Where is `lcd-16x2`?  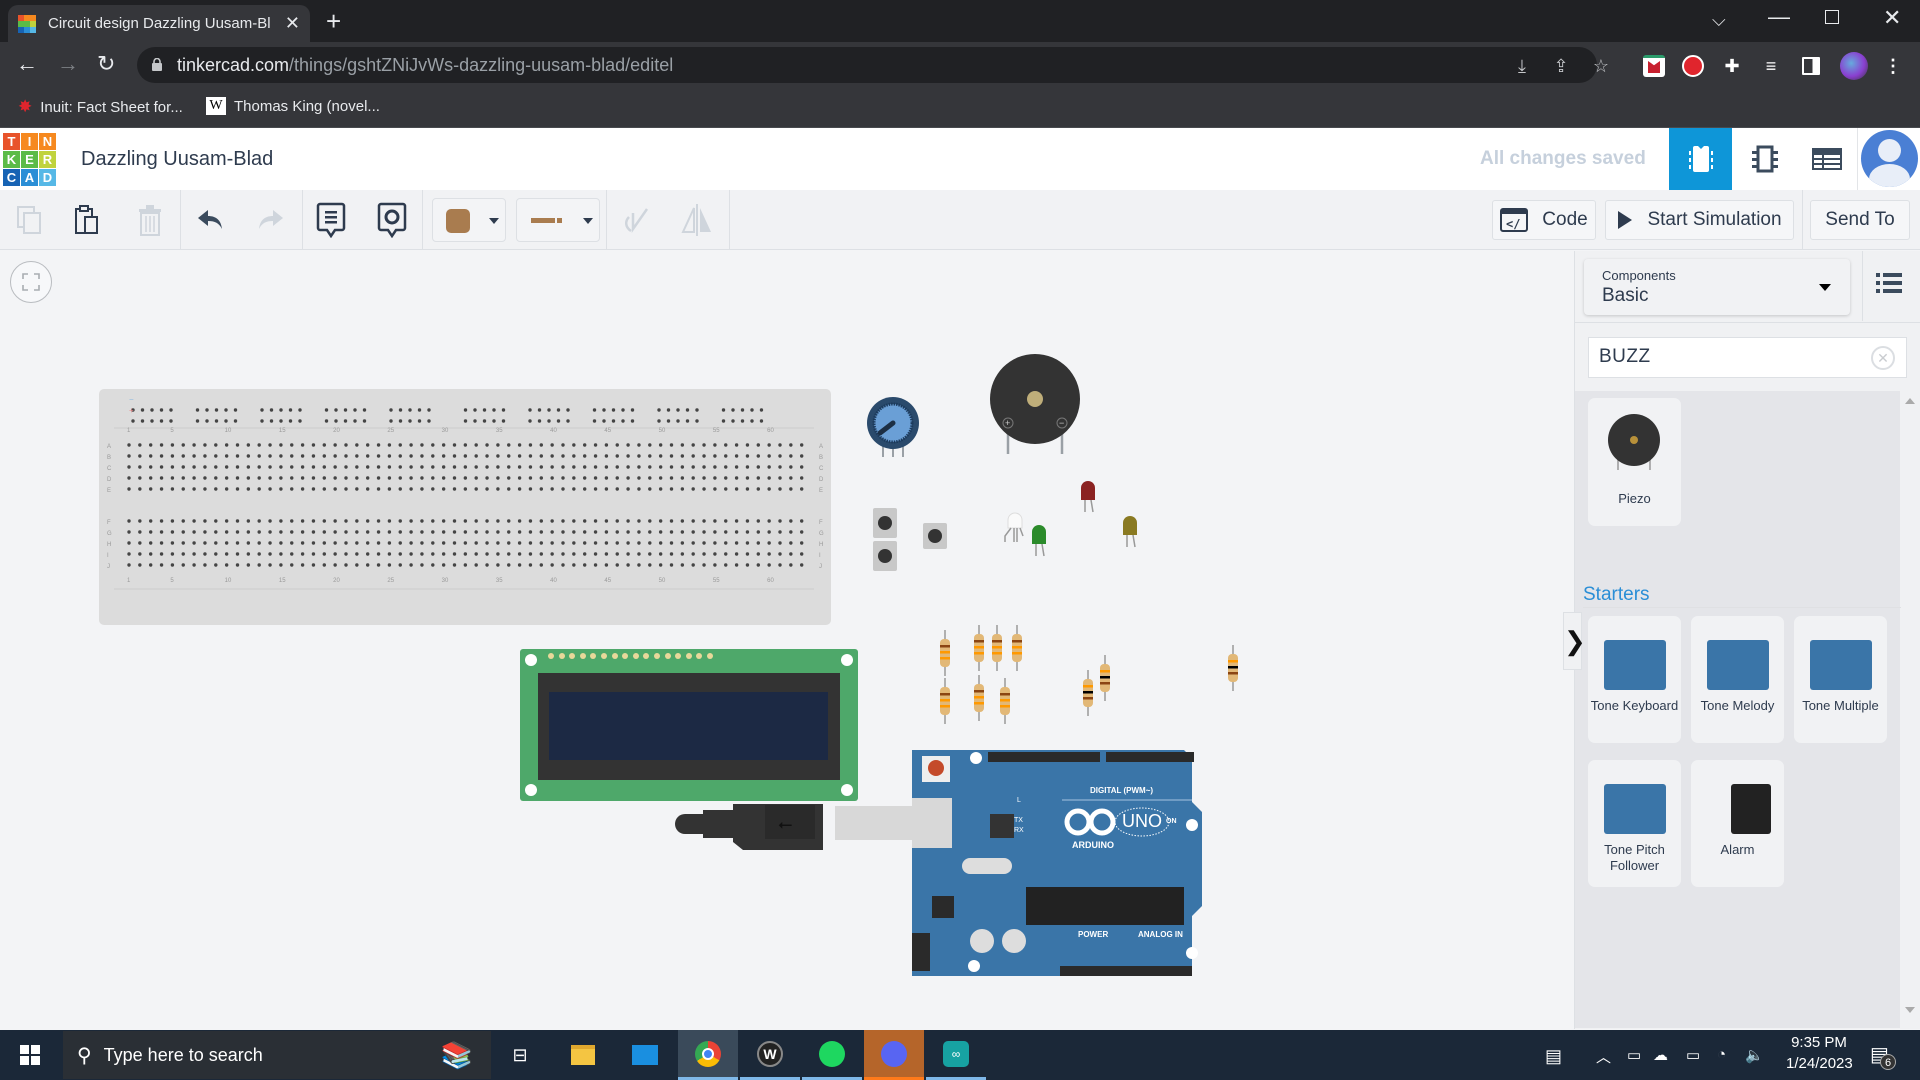
lcd-16x2 is located at coordinates (689, 725).